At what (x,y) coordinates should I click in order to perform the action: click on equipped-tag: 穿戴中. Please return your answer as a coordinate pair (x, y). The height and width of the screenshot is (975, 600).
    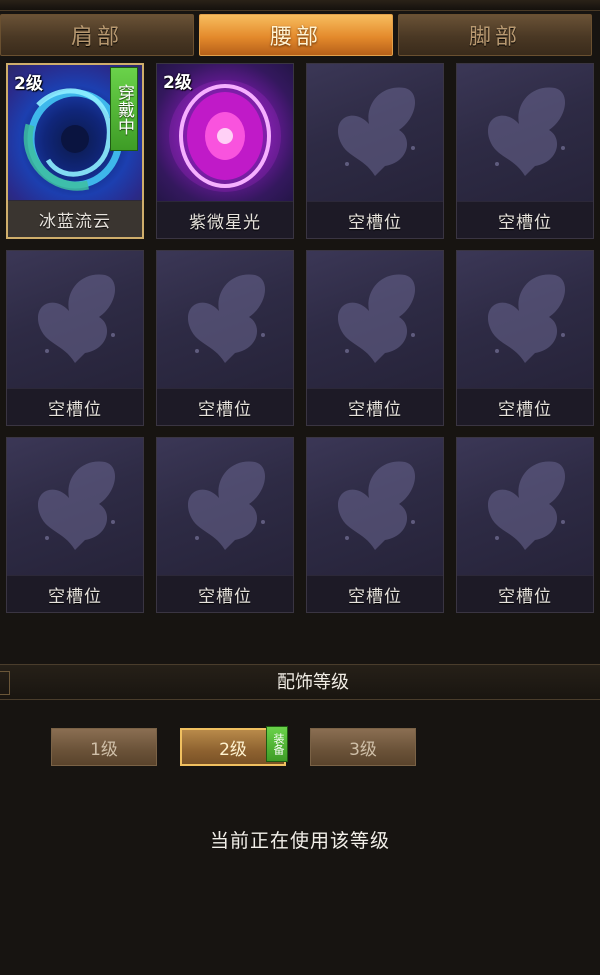
    Looking at the image, I should click on (124, 109).